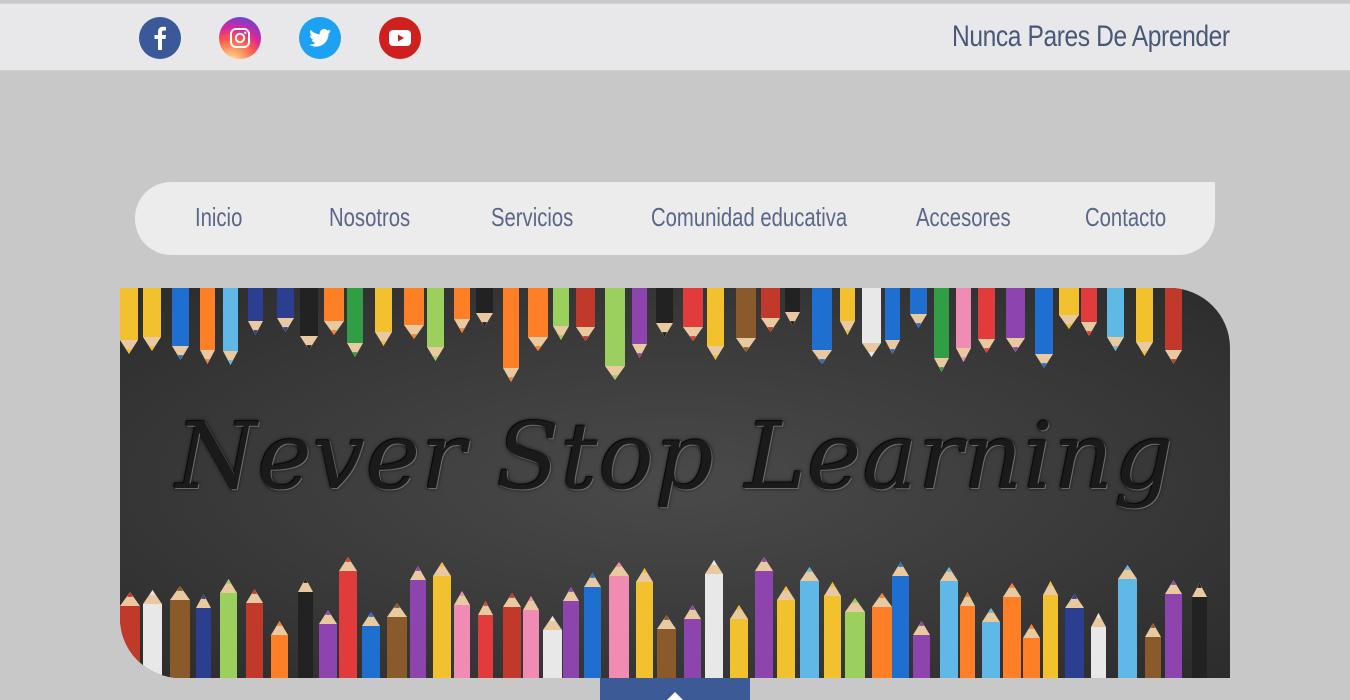 This screenshot has height=700, width=1350. I want to click on youtube-link, so click(400, 38).